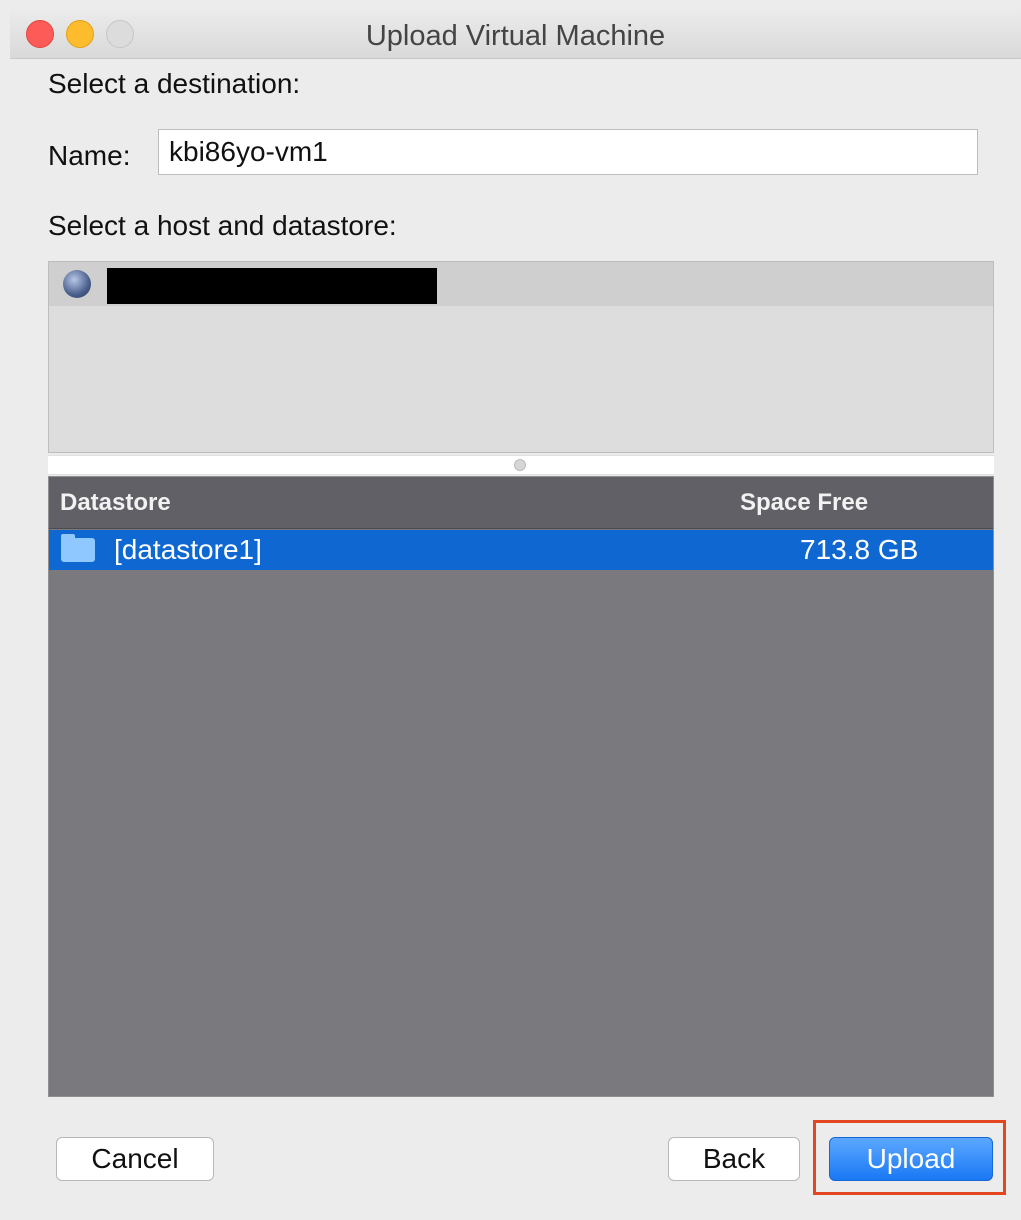 Image resolution: width=1021 pixels, height=1220 pixels. Describe the element at coordinates (909, 1157) in the screenshot. I see `upload-highlight-box` at that location.